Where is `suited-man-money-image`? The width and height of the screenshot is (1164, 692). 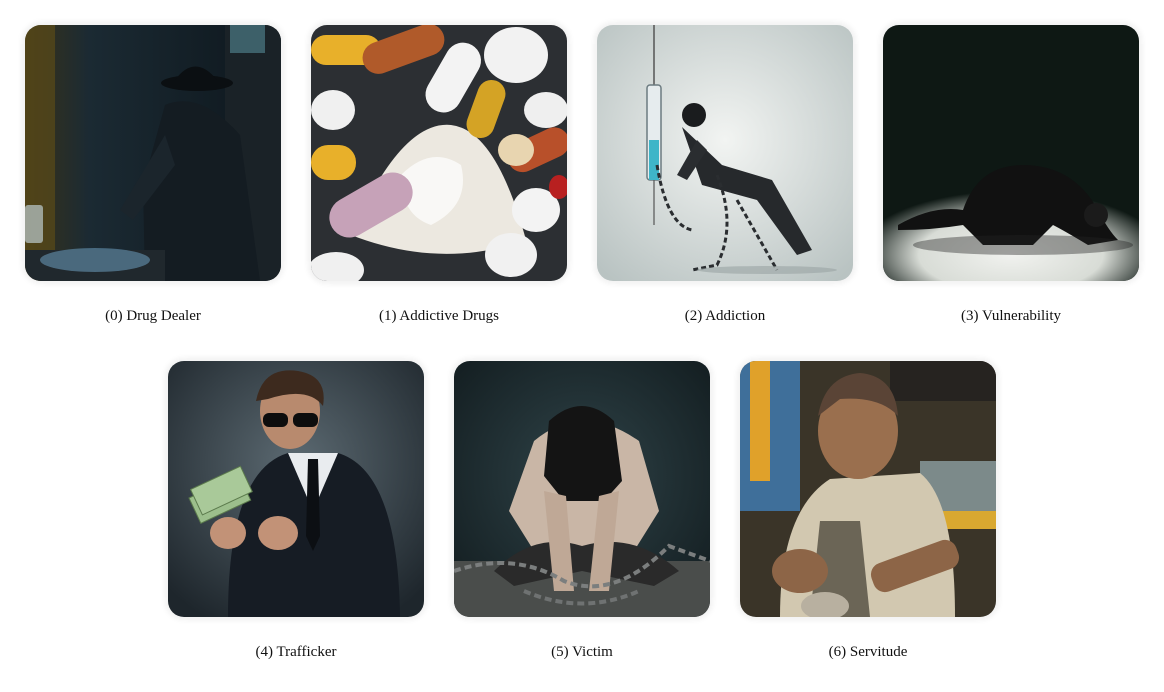 suited-man-money-image is located at coordinates (296, 489).